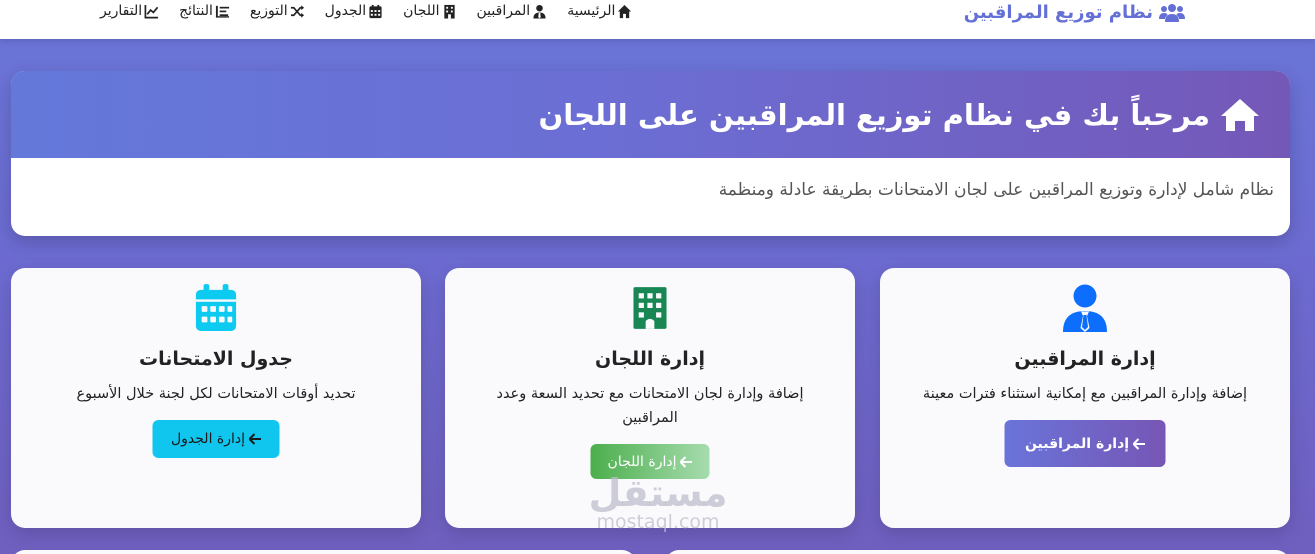 The width and height of the screenshot is (1315, 554). Describe the element at coordinates (216, 359) in the screenshot. I see `card-title: جدول الامتحانات` at that location.